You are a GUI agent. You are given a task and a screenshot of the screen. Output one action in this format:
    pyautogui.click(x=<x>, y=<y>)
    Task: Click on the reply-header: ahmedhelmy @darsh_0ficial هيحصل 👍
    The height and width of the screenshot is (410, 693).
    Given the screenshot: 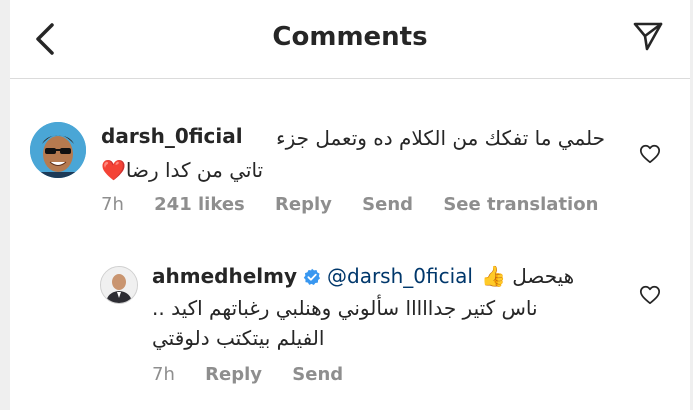 What is the action you would take?
    pyautogui.click(x=363, y=276)
    